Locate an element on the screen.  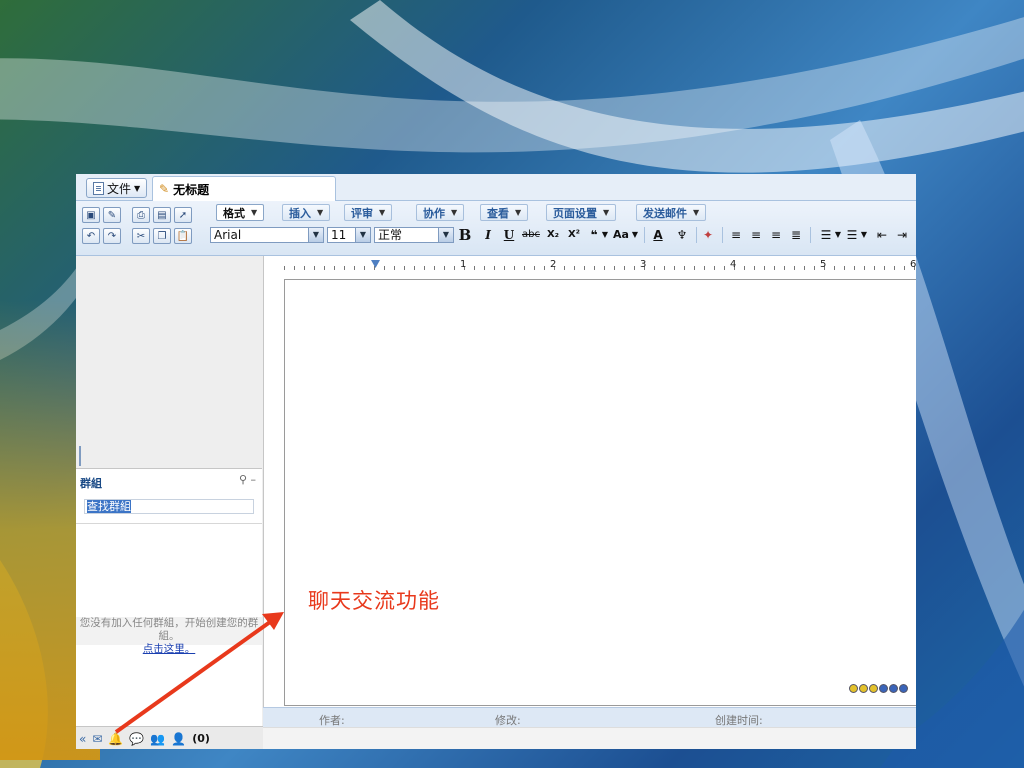
italic-button: I is located at coordinates (488, 234).